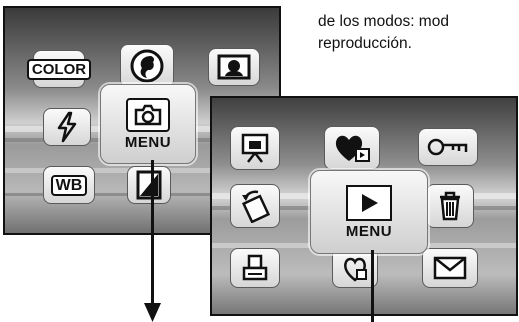 The width and height of the screenshot is (519, 322). Describe the element at coordinates (148, 142) in the screenshot. I see `record-menu-label: MENU` at that location.